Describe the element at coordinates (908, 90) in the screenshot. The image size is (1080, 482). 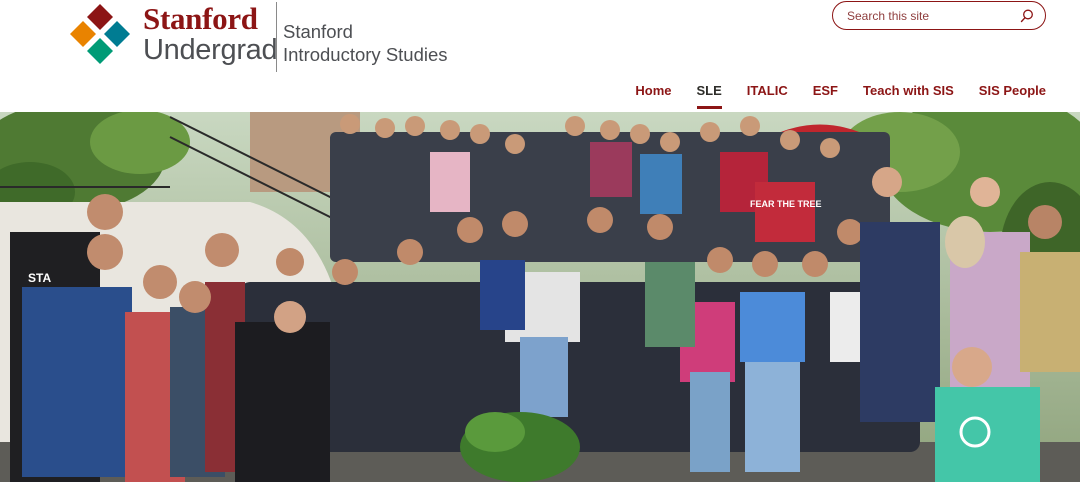
I see `nav-item-teach-with-sis: Teach with SIS` at that location.